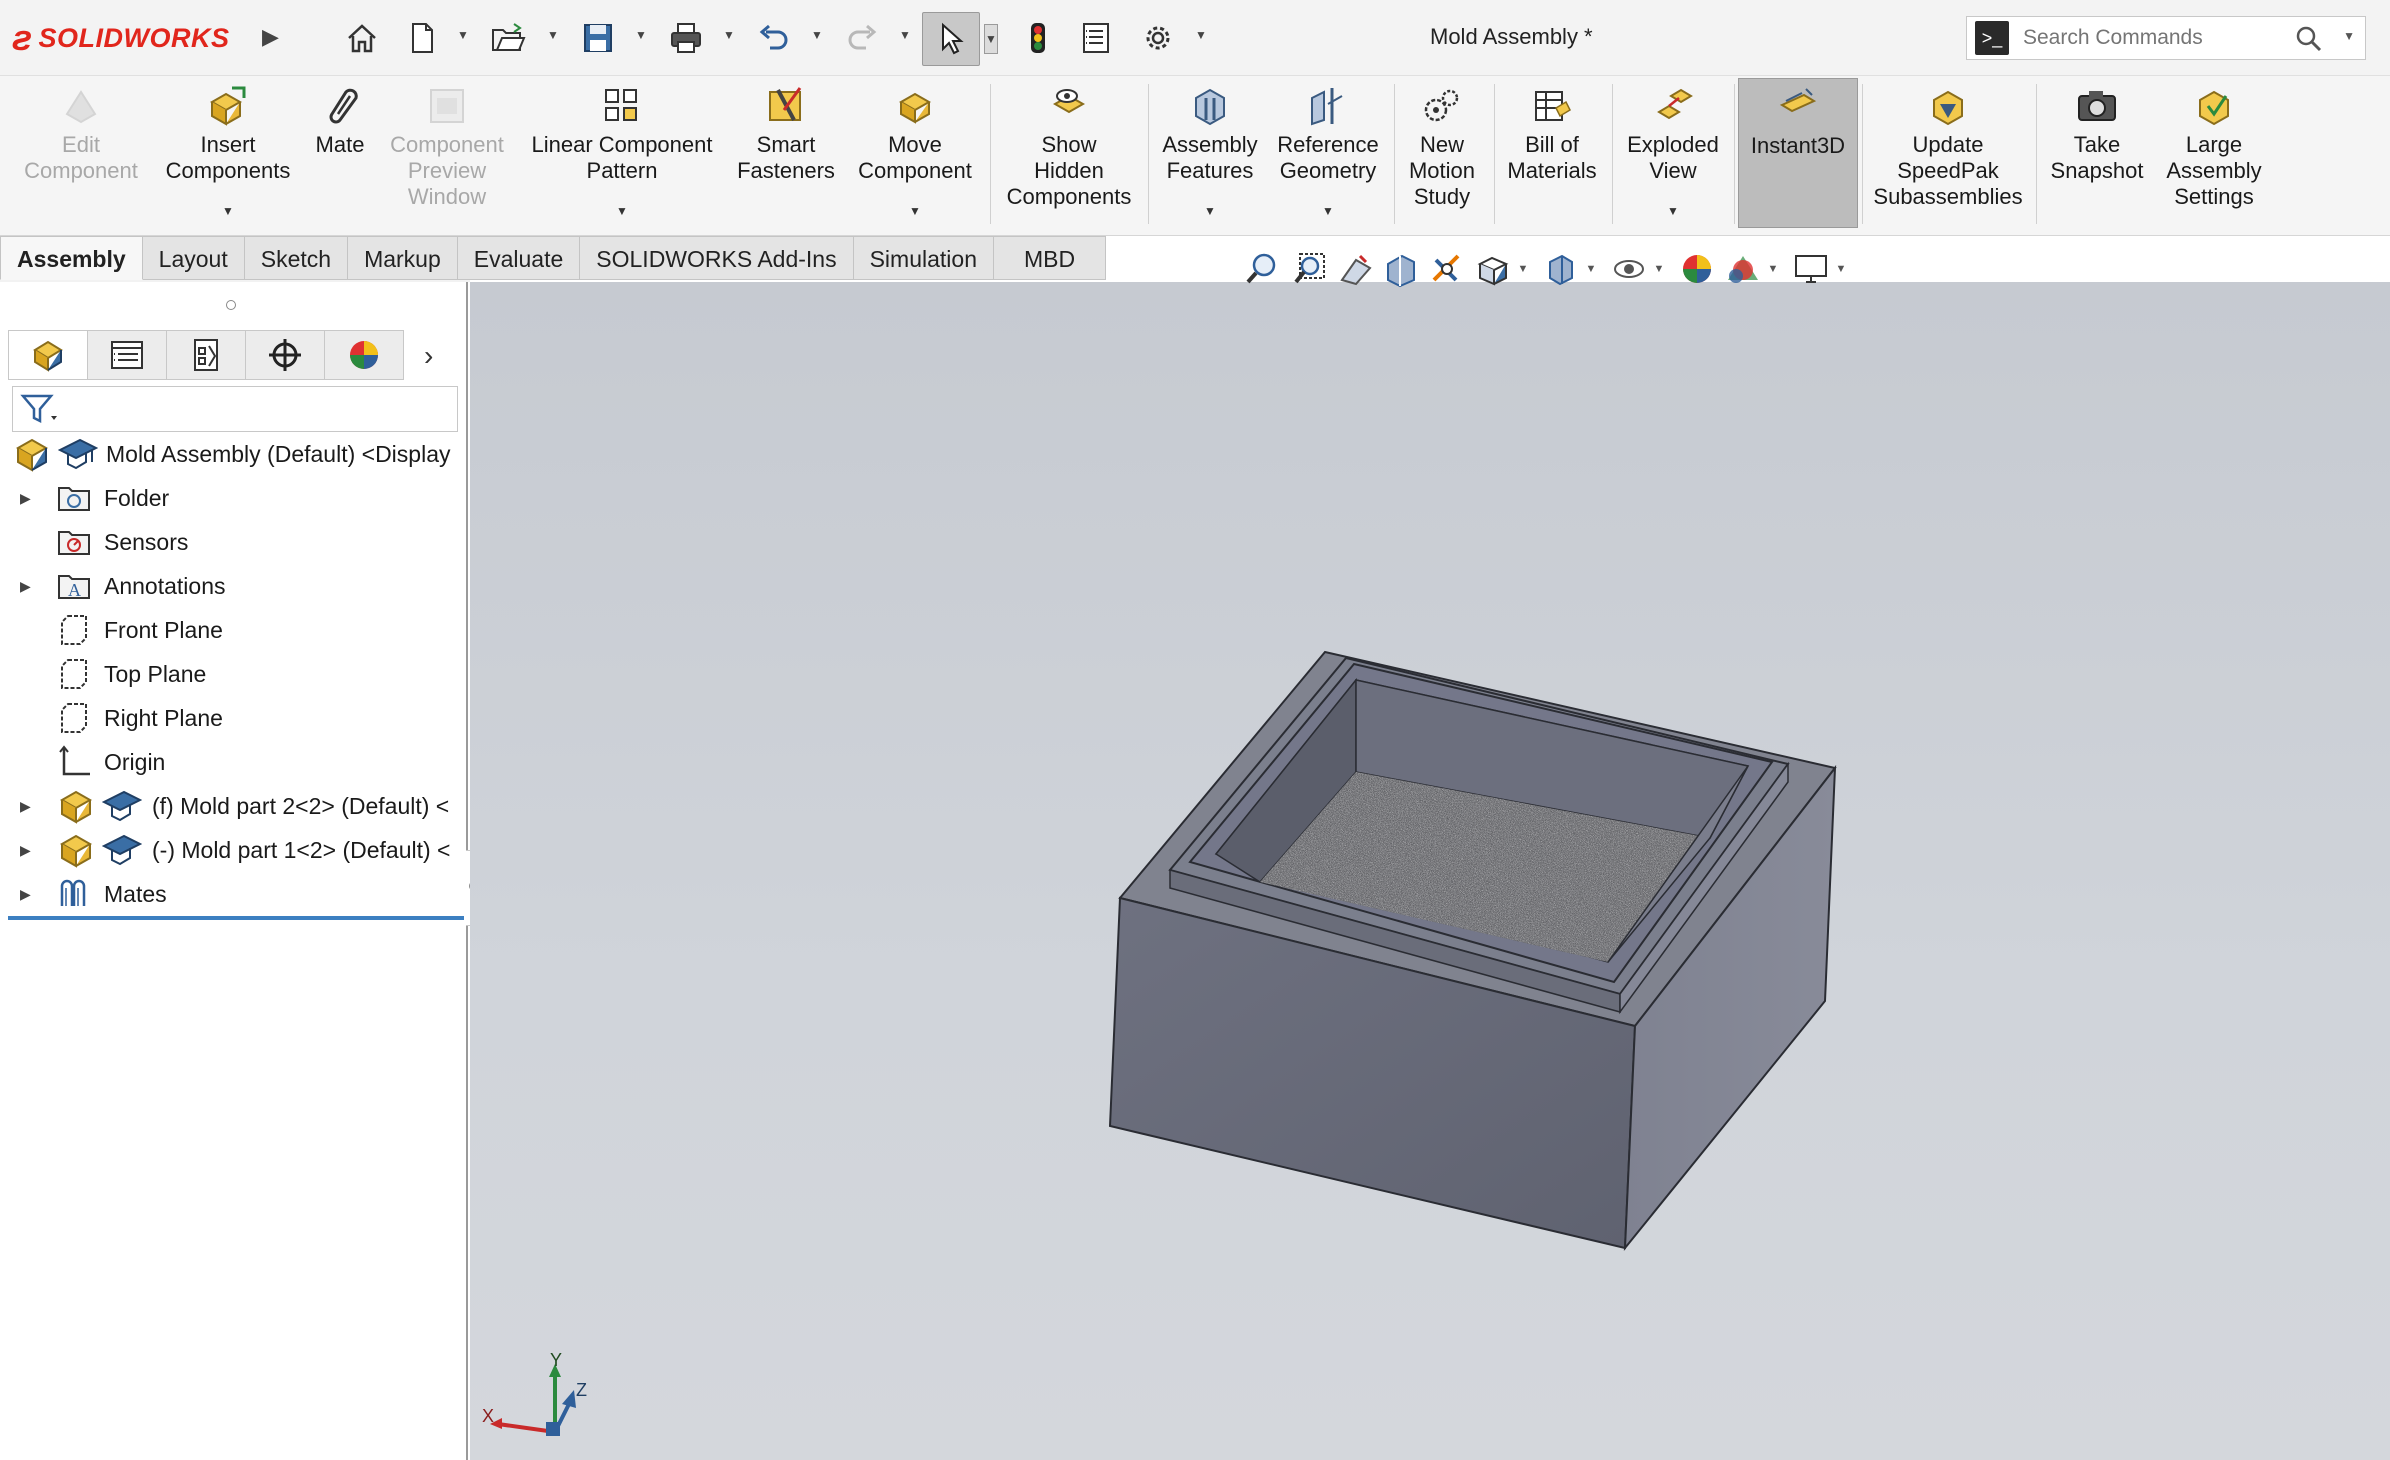 The width and height of the screenshot is (2390, 1460). Describe the element at coordinates (923, 258) in the screenshot. I see `tab-simulation: Simulation` at that location.